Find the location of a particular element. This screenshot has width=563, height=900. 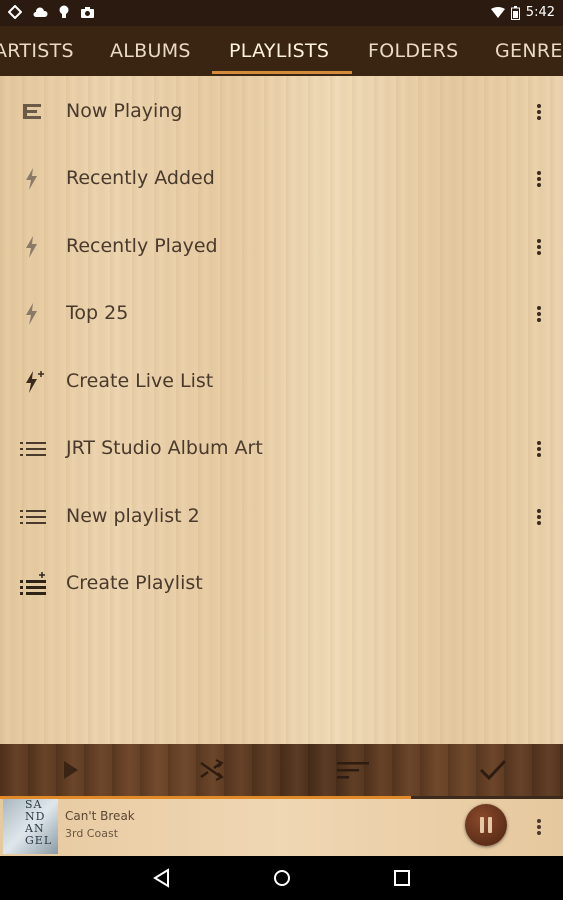

playlist-label: JRT Studio Album Art is located at coordinates (164, 448).